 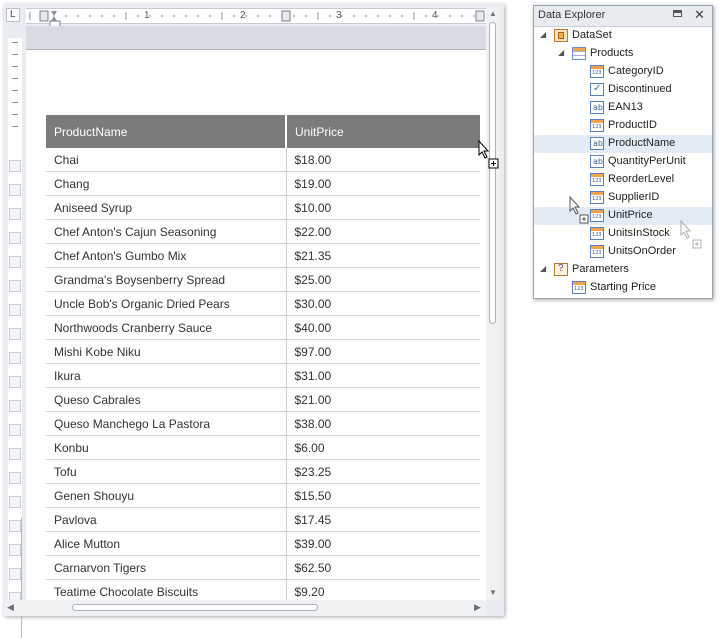 I want to click on cell-productname: Queso Manchego La Pastora, so click(x=166, y=423).